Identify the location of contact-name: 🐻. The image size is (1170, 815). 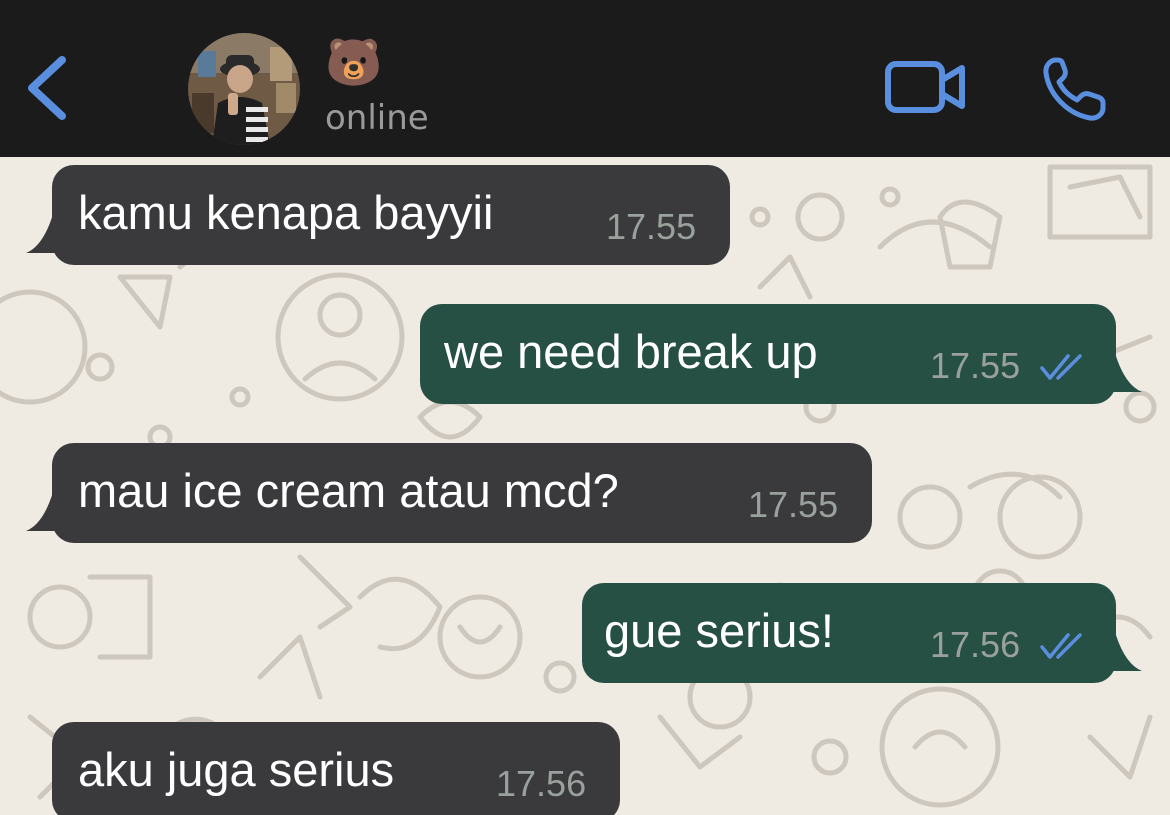
(353, 62).